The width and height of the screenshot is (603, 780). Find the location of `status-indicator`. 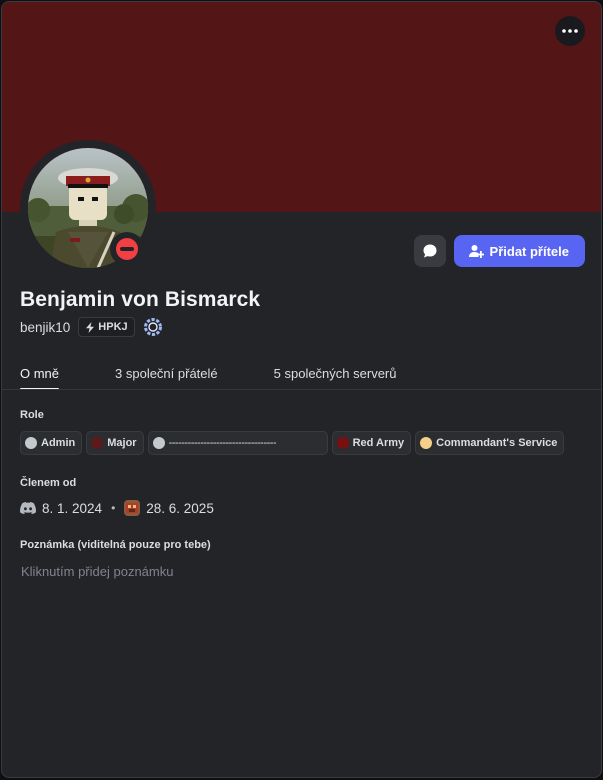

status-indicator is located at coordinates (127, 249).